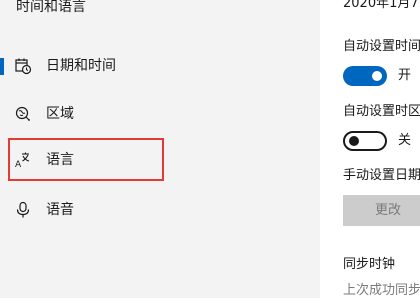 The width and height of the screenshot is (420, 299). Describe the element at coordinates (381, 175) in the screenshot. I see `manual-date-label: 手动设置日期` at that location.